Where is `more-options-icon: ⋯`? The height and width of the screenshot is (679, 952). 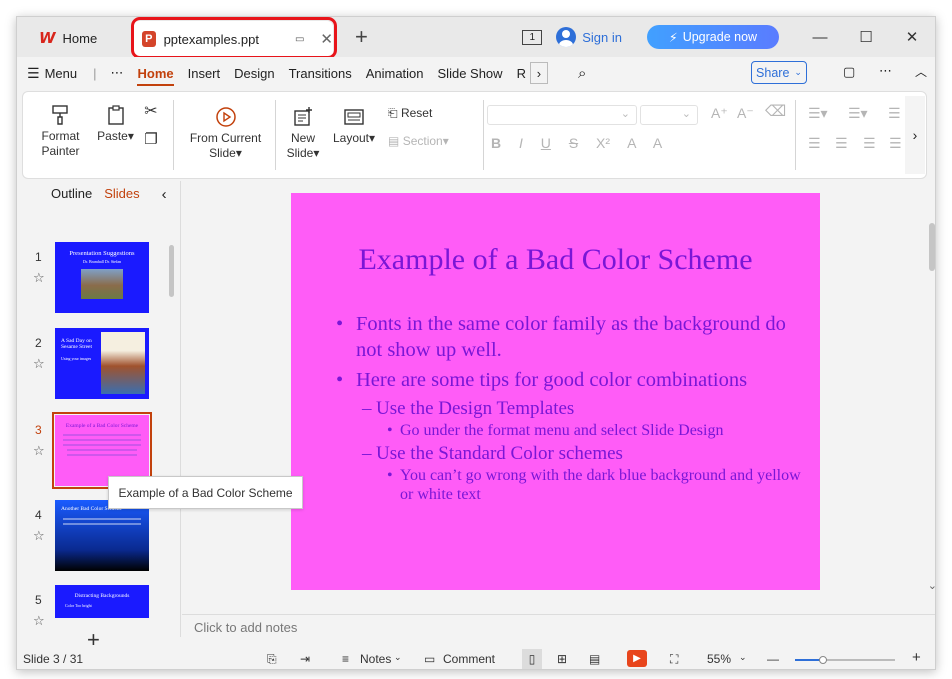 more-options-icon: ⋯ is located at coordinates (885, 71).